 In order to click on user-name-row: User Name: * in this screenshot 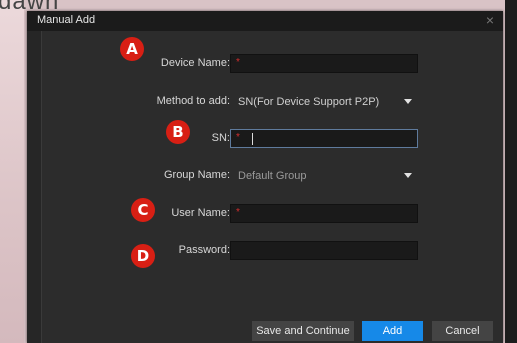, I will do `click(265, 214)`.